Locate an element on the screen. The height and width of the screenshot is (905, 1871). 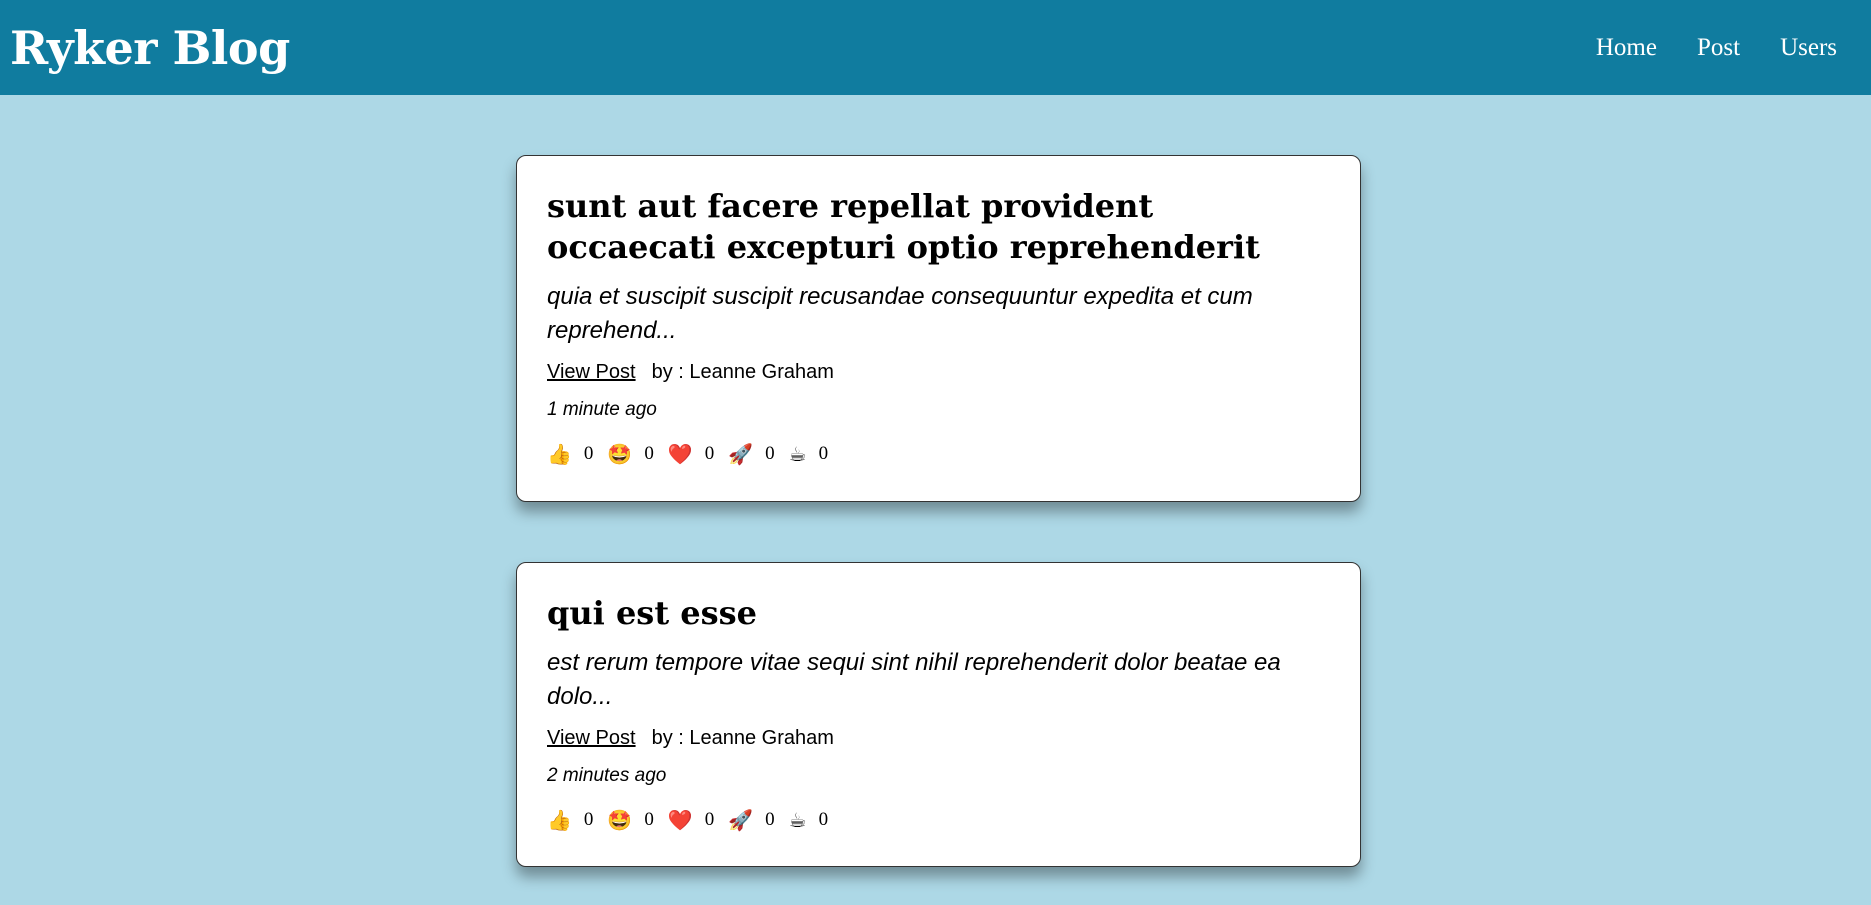
post-timestamp: 2 minutes ago is located at coordinates (607, 775).